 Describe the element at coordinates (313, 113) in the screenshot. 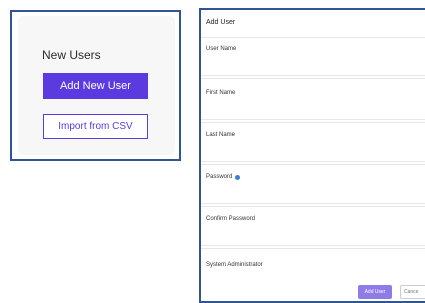

I see `first-name-input` at that location.